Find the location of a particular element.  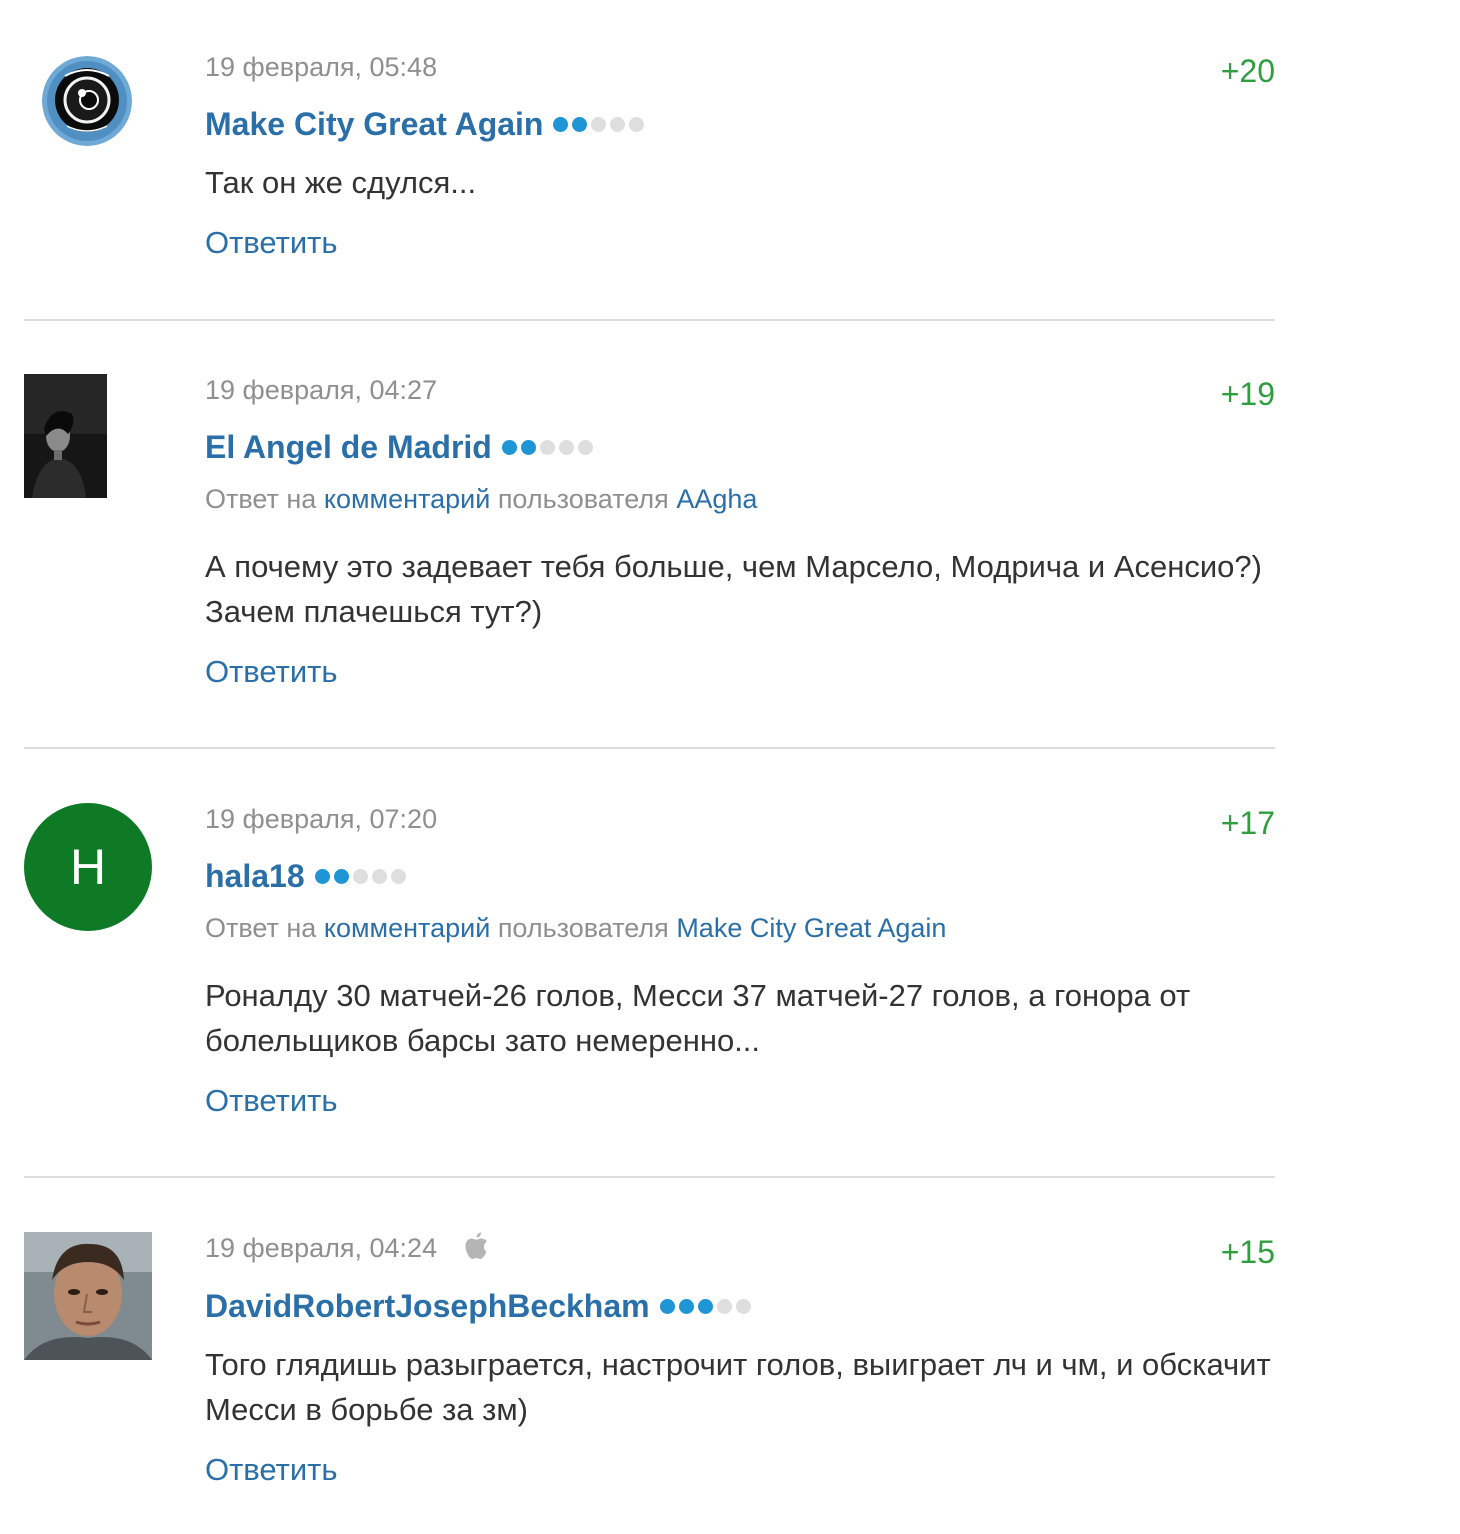

author-name: DavidRobertJosephBeckham is located at coordinates (427, 1306).